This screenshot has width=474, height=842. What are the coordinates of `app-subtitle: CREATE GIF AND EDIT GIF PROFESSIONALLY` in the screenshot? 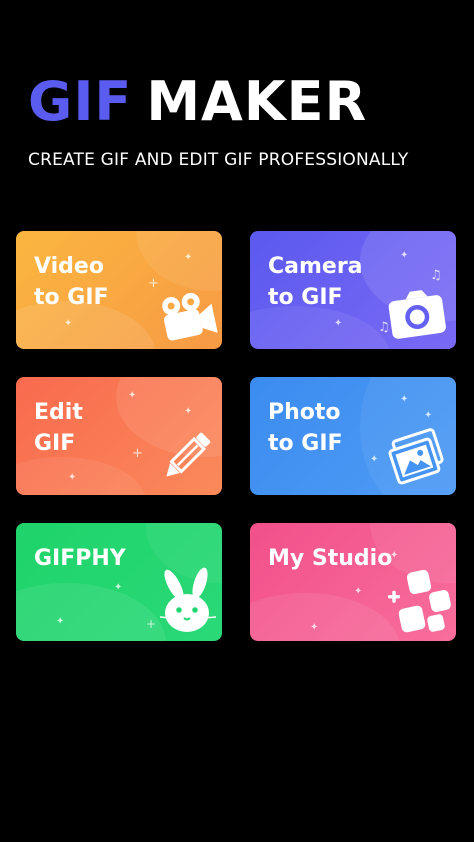 It's located at (218, 160).